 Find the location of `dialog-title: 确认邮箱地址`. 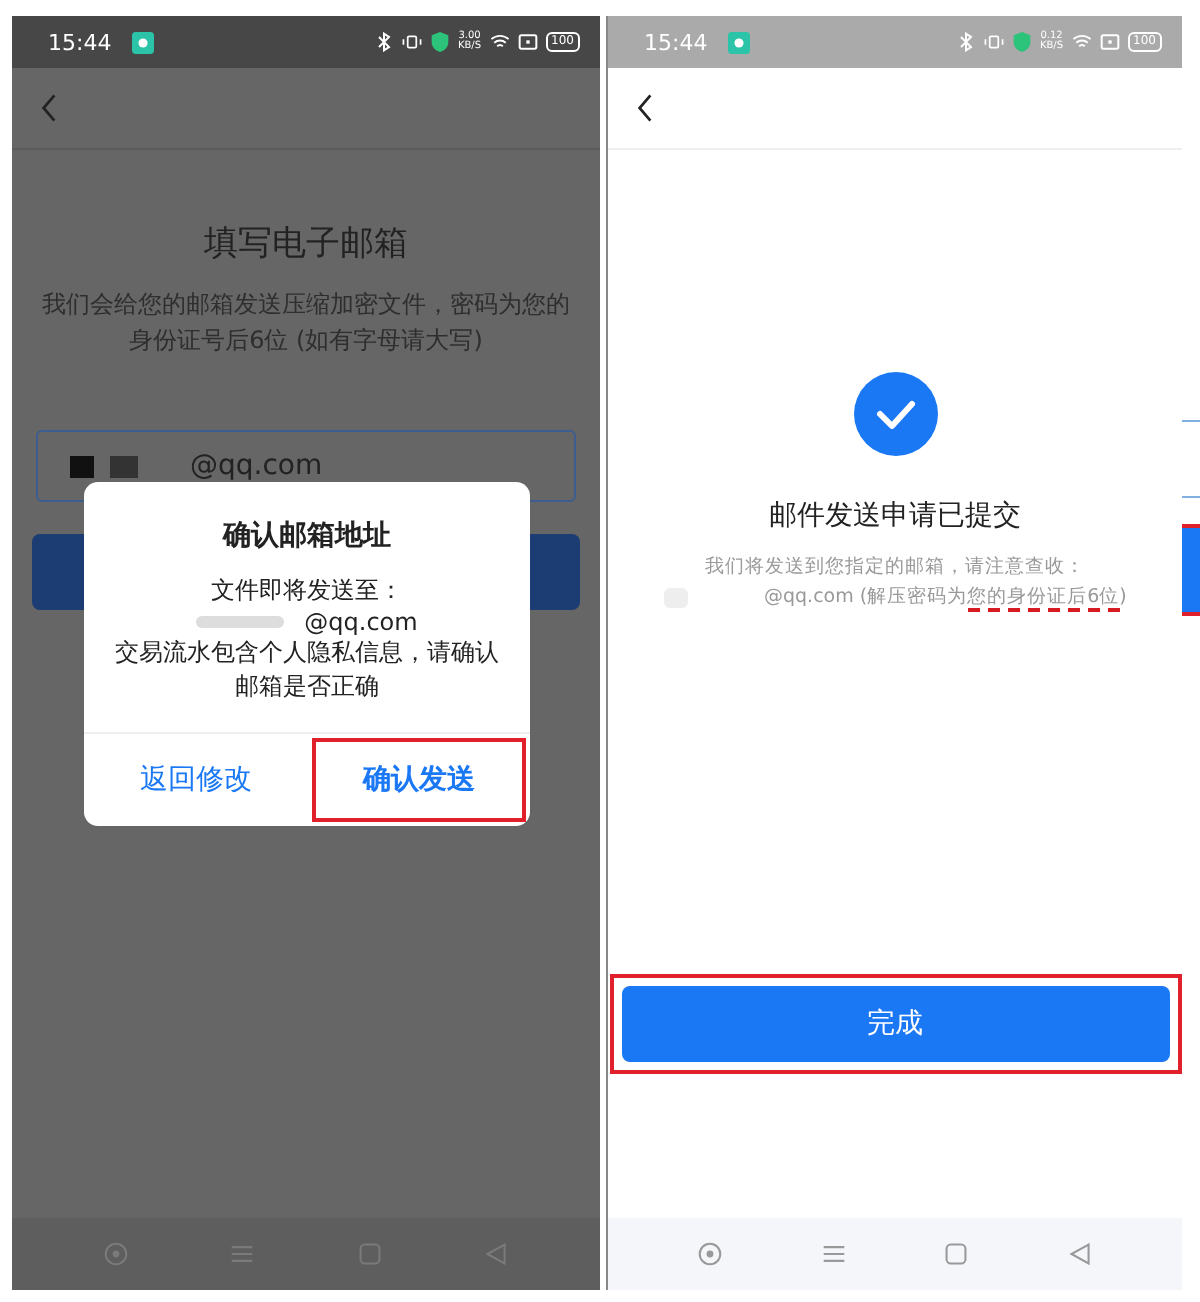

dialog-title: 确认邮箱地址 is located at coordinates (307, 536).